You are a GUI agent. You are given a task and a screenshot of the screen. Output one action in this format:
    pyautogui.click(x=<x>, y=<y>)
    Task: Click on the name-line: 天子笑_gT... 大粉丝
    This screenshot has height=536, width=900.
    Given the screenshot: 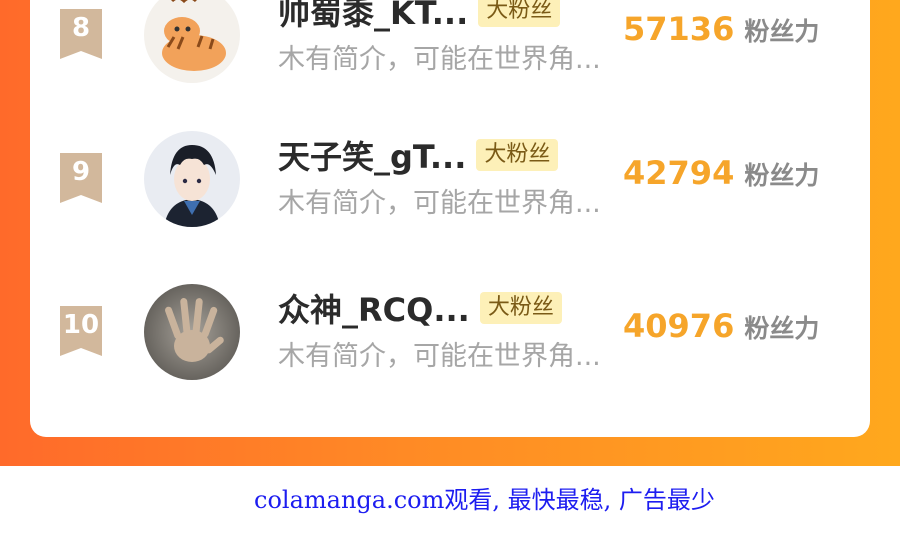 What is the action you would take?
    pyautogui.click(x=418, y=155)
    